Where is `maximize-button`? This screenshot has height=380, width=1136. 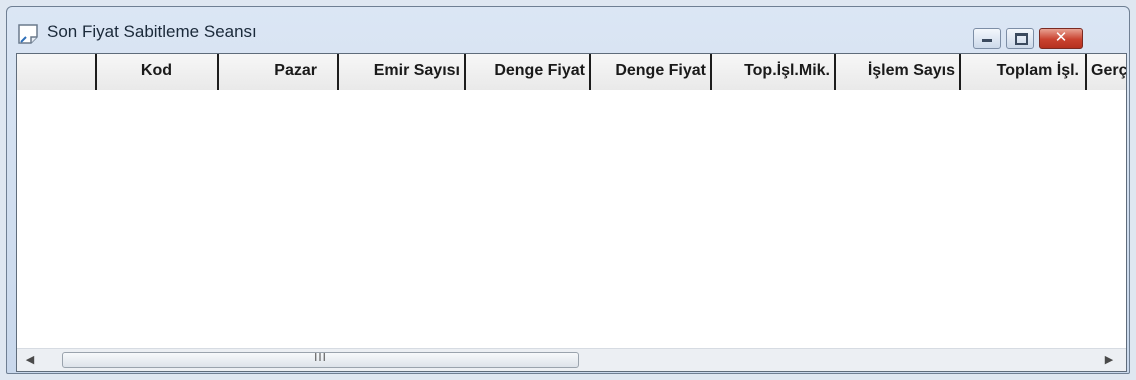 maximize-button is located at coordinates (1020, 38).